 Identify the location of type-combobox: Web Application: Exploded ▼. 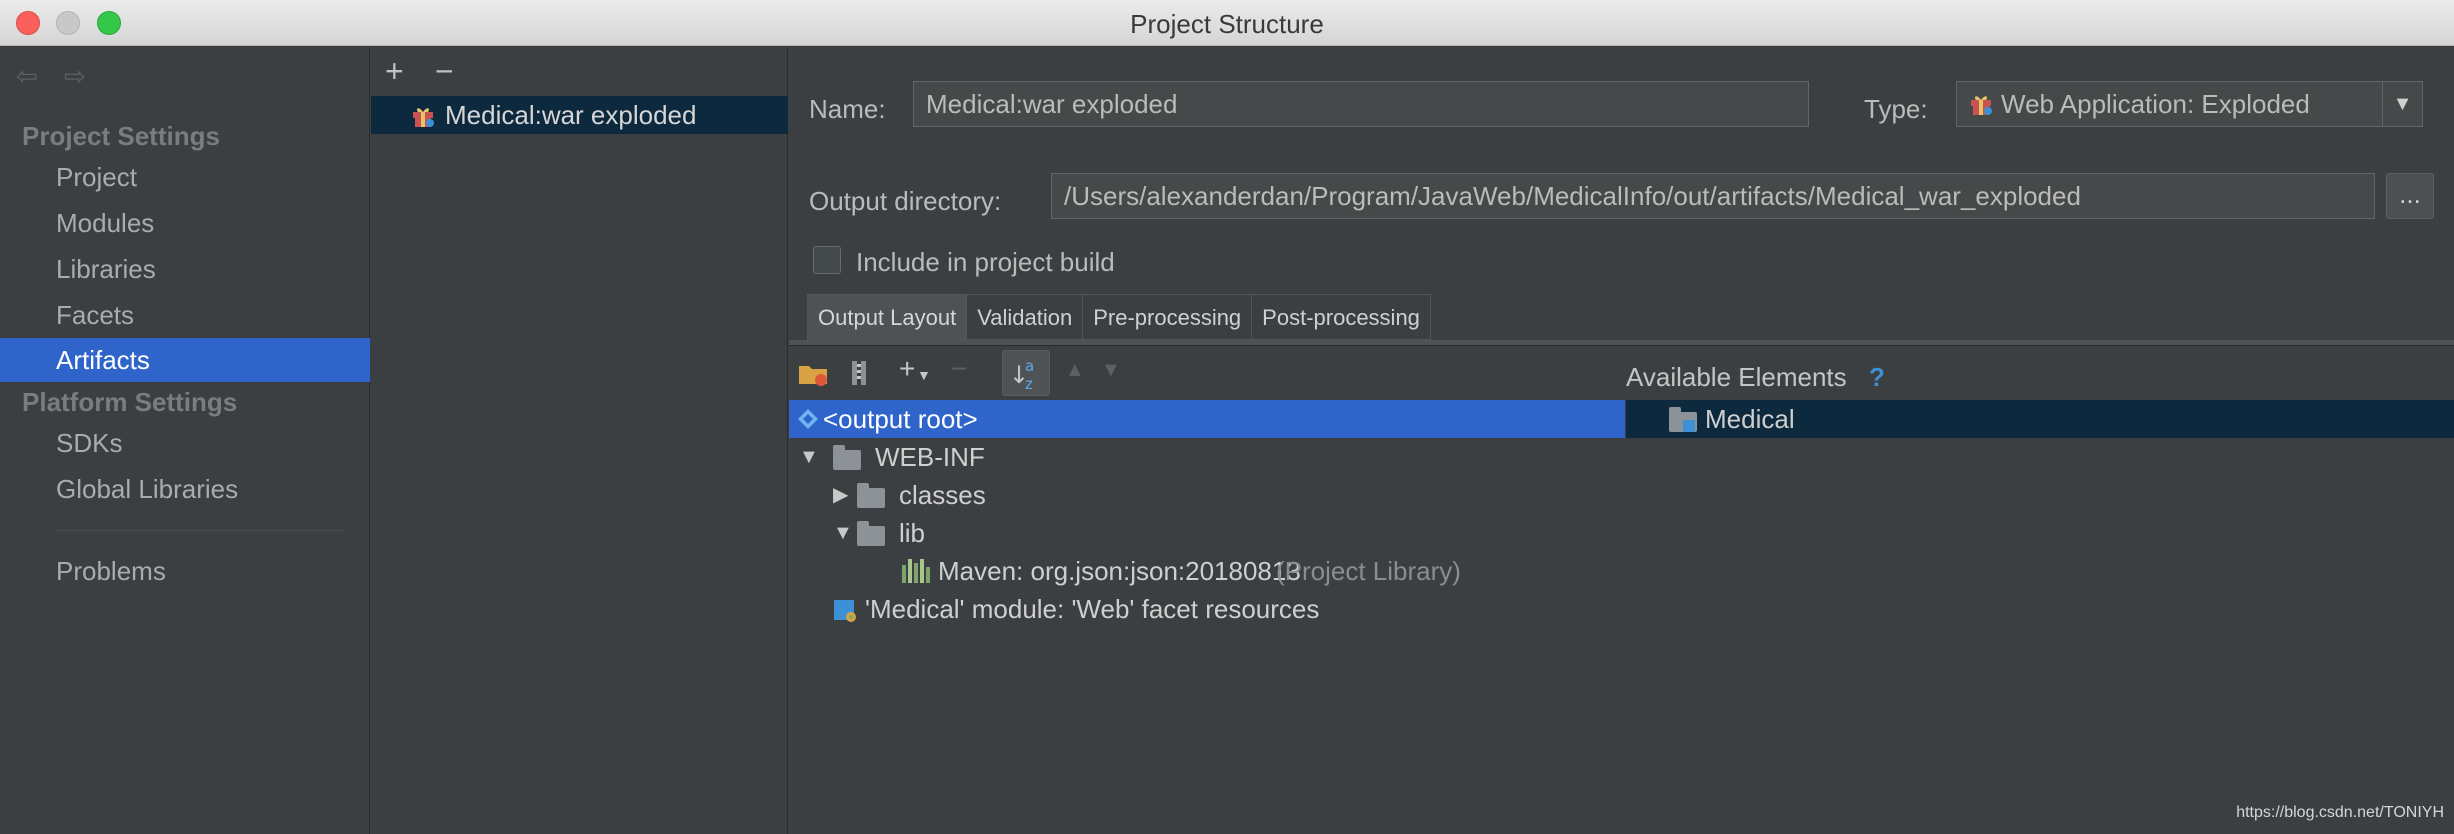
(2189, 104).